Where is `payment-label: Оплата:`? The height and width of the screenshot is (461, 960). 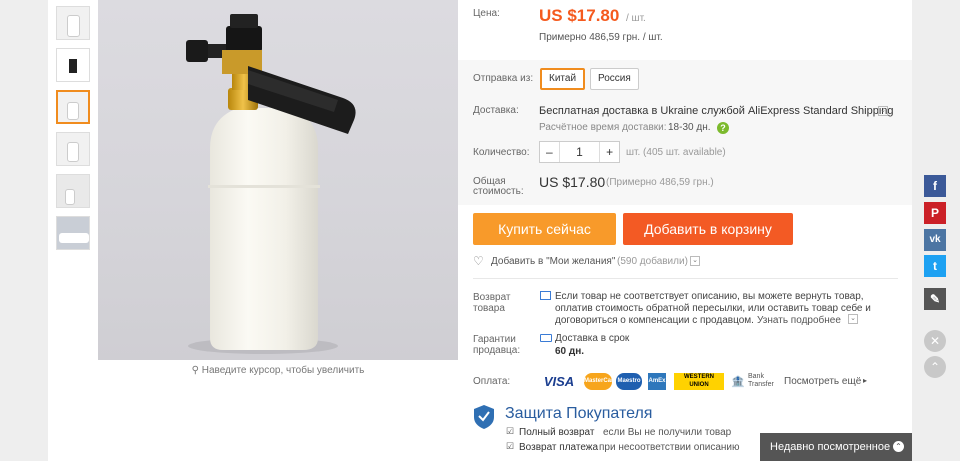 payment-label: Оплата: is located at coordinates (492, 381).